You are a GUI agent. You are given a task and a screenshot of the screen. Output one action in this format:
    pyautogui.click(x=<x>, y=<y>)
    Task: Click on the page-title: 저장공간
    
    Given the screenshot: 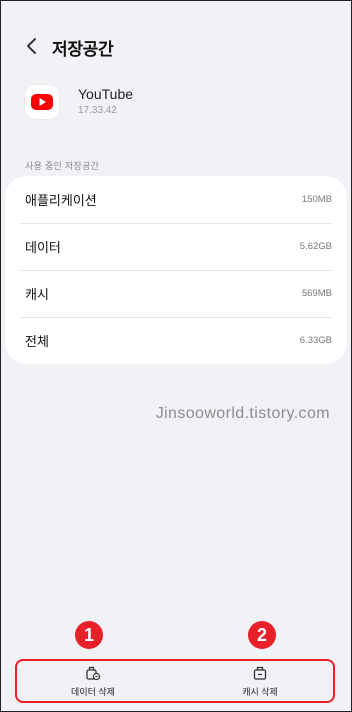 What is the action you would take?
    pyautogui.click(x=83, y=49)
    